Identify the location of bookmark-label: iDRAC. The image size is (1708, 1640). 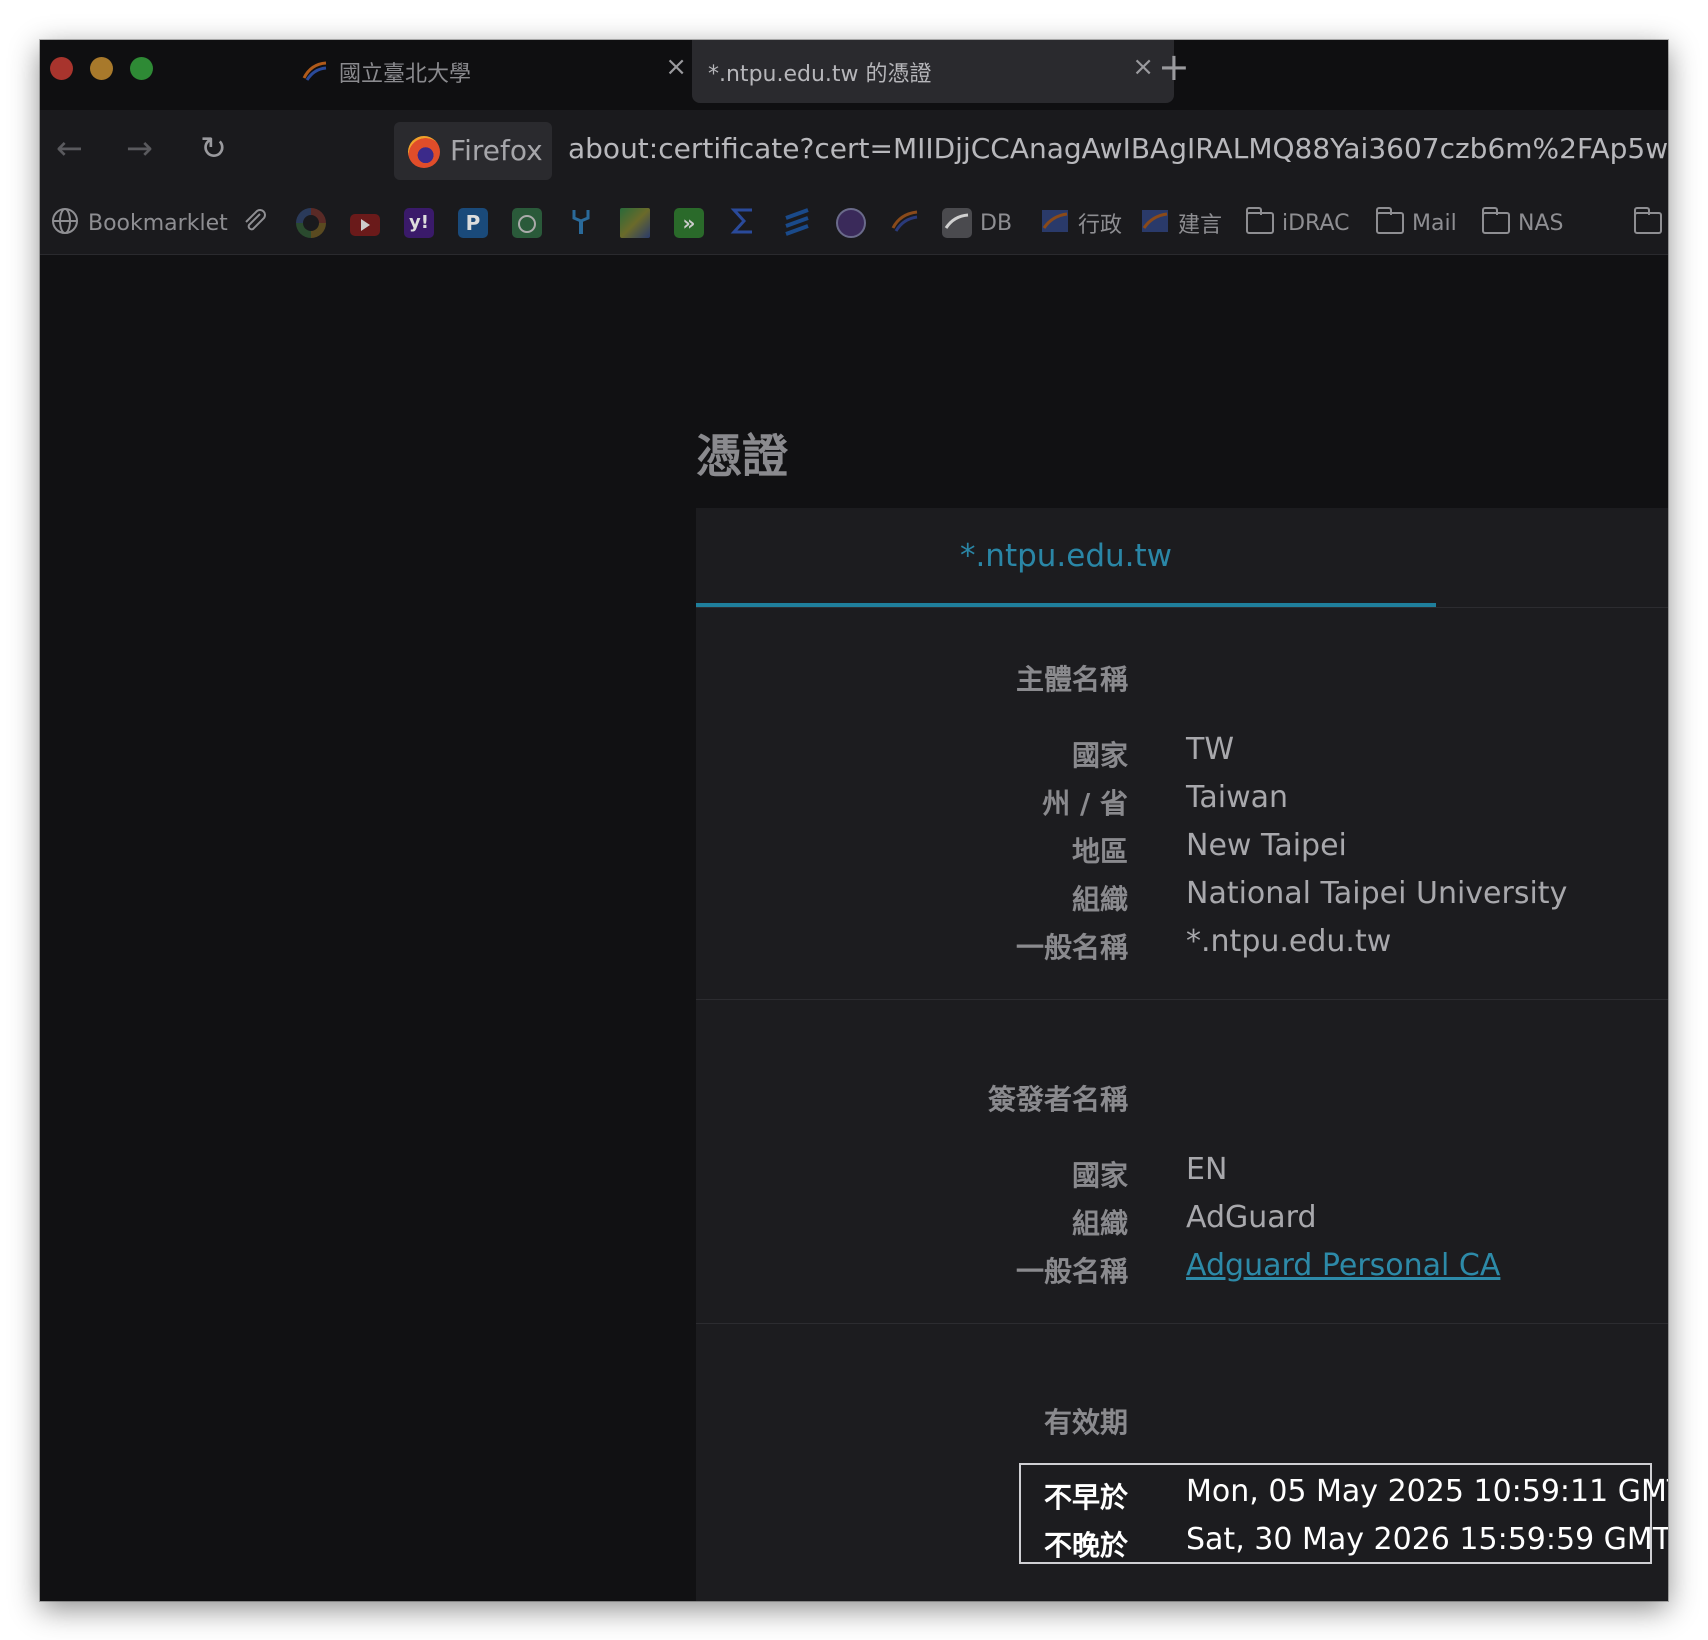
(1316, 223).